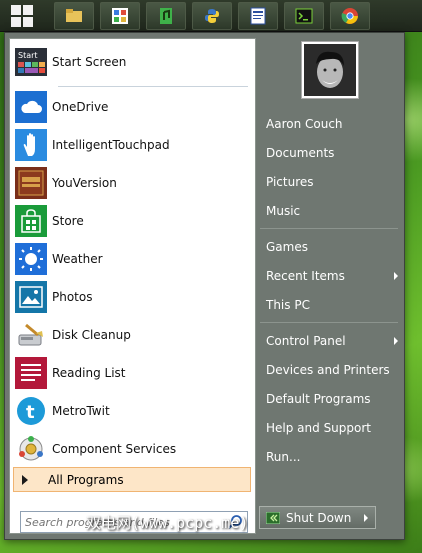 This screenshot has width=422, height=553. Describe the element at coordinates (290, 182) in the screenshot. I see `pictures-label: Pictures` at that location.